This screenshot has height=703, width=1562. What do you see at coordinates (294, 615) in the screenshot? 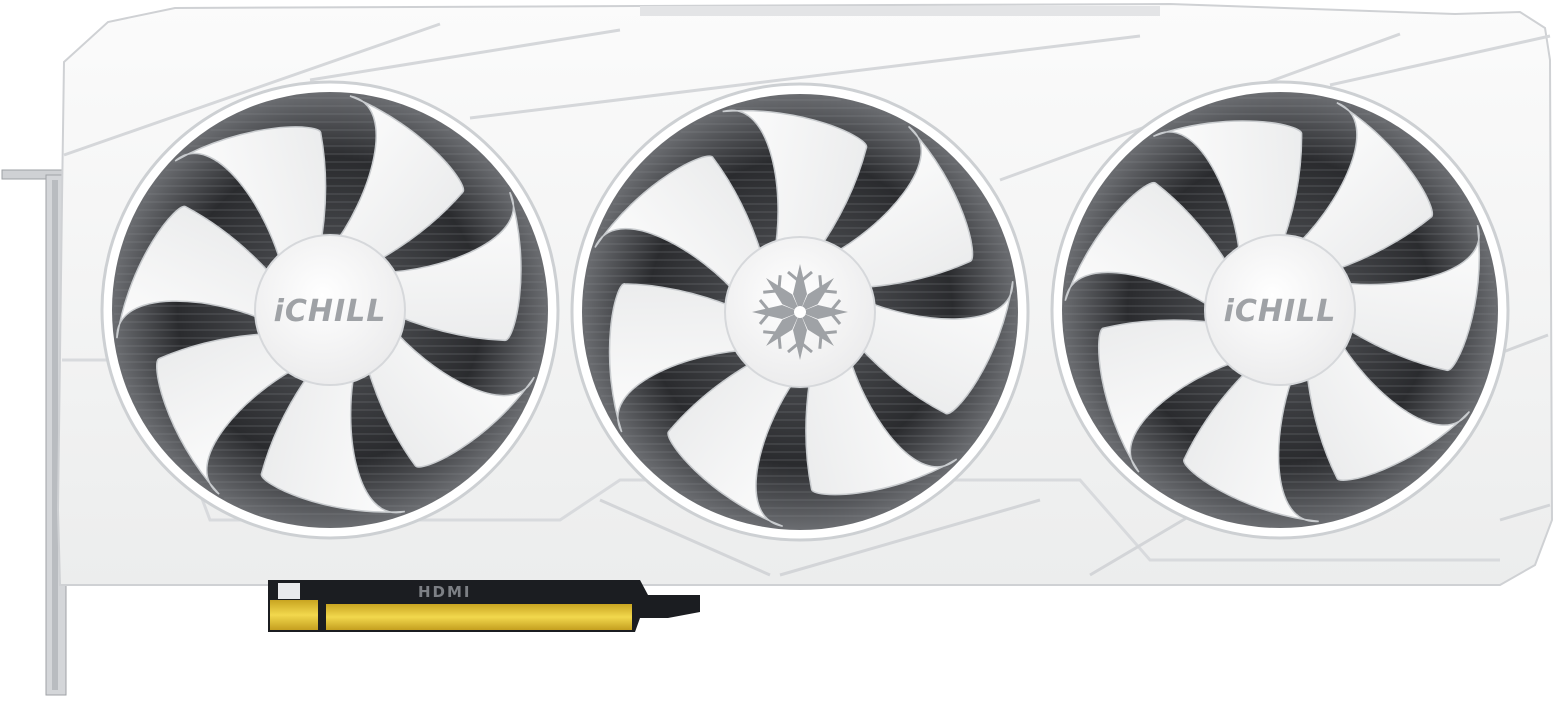
I see `pcie-gold-contacts-short` at bounding box center [294, 615].